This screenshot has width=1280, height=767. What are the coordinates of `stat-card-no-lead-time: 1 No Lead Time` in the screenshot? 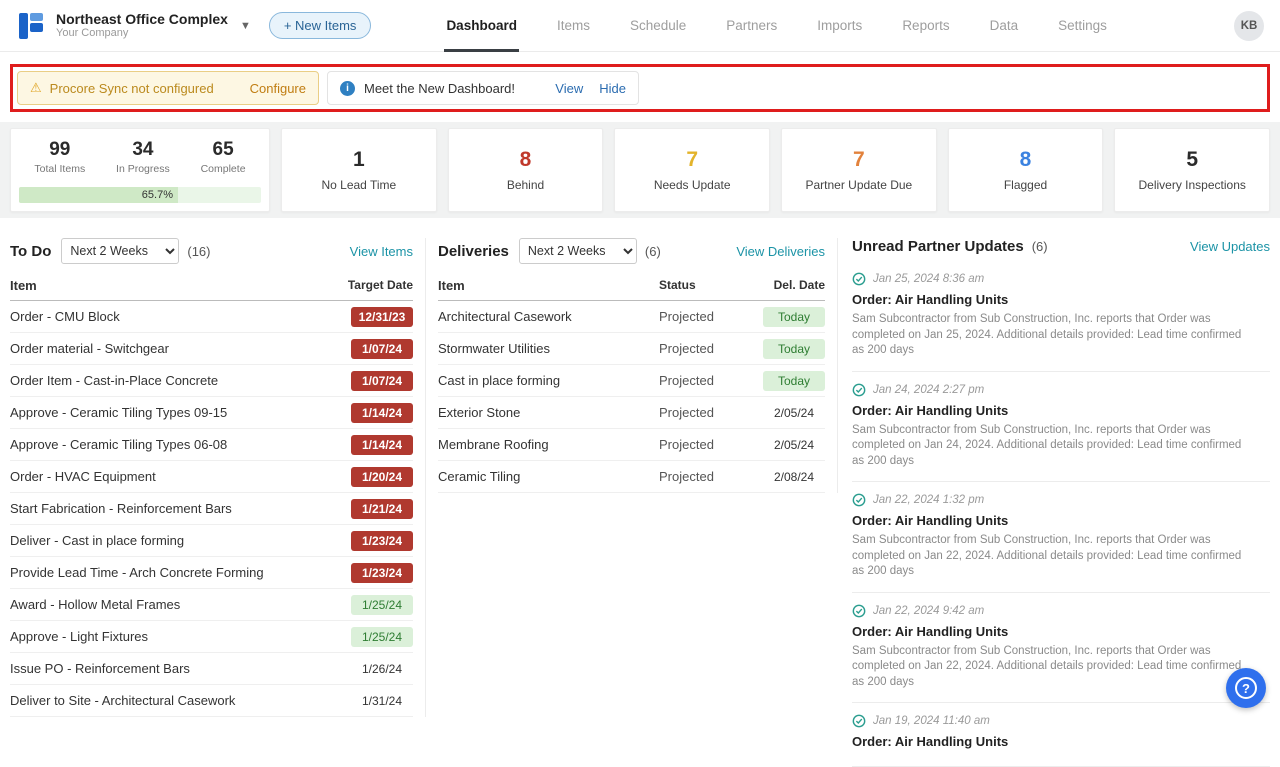 It's located at (359, 170).